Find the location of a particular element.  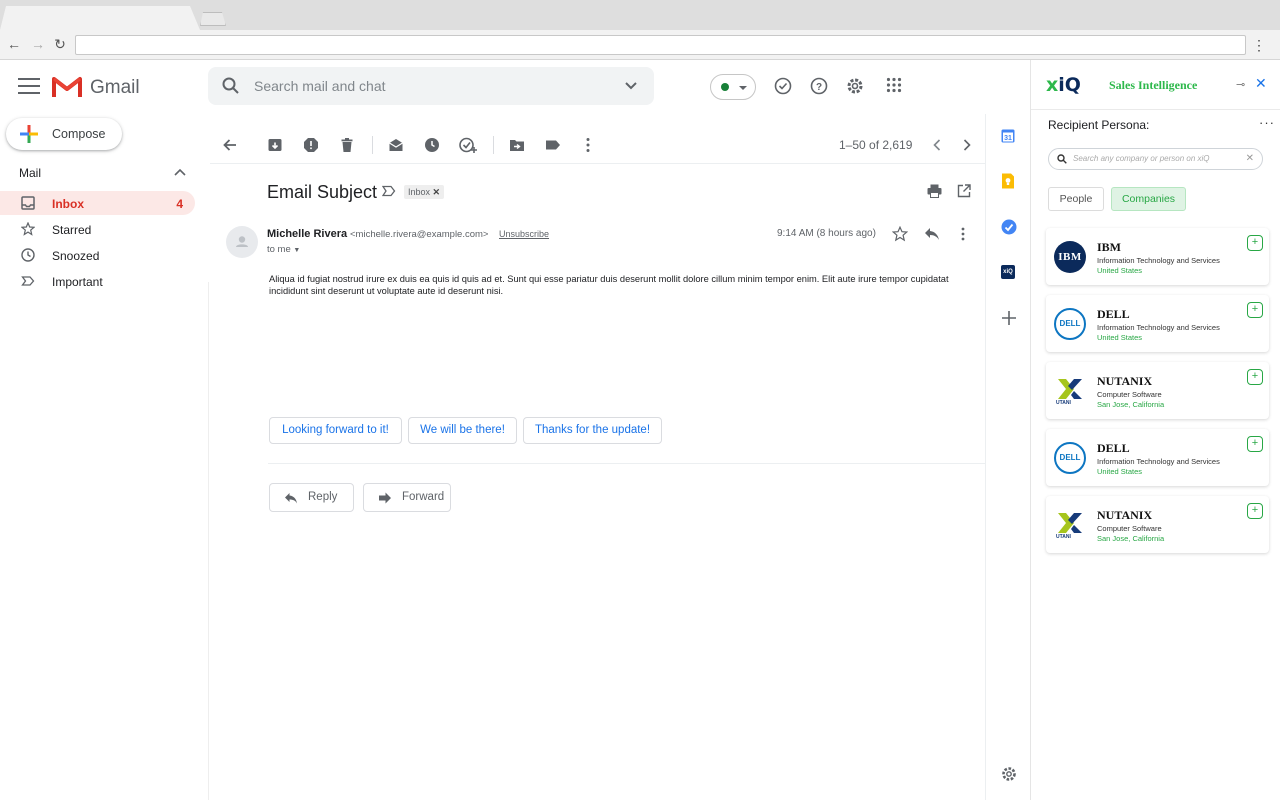

smart-reply-button: Thanks for the update! is located at coordinates (592, 430).